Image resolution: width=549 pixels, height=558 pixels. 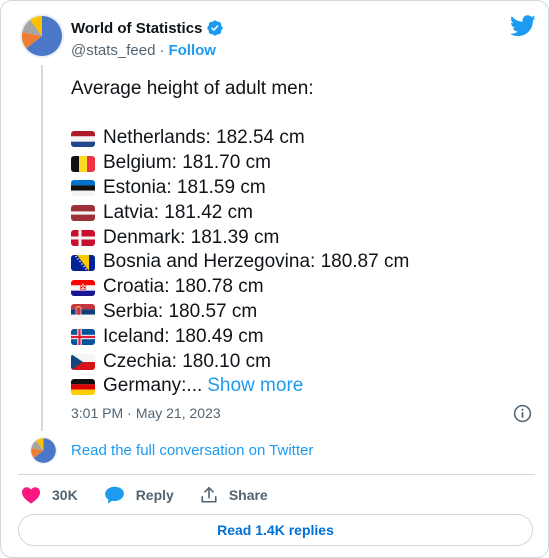 What do you see at coordinates (97, 413) in the screenshot?
I see `tweet-time: 3:01 PM` at bounding box center [97, 413].